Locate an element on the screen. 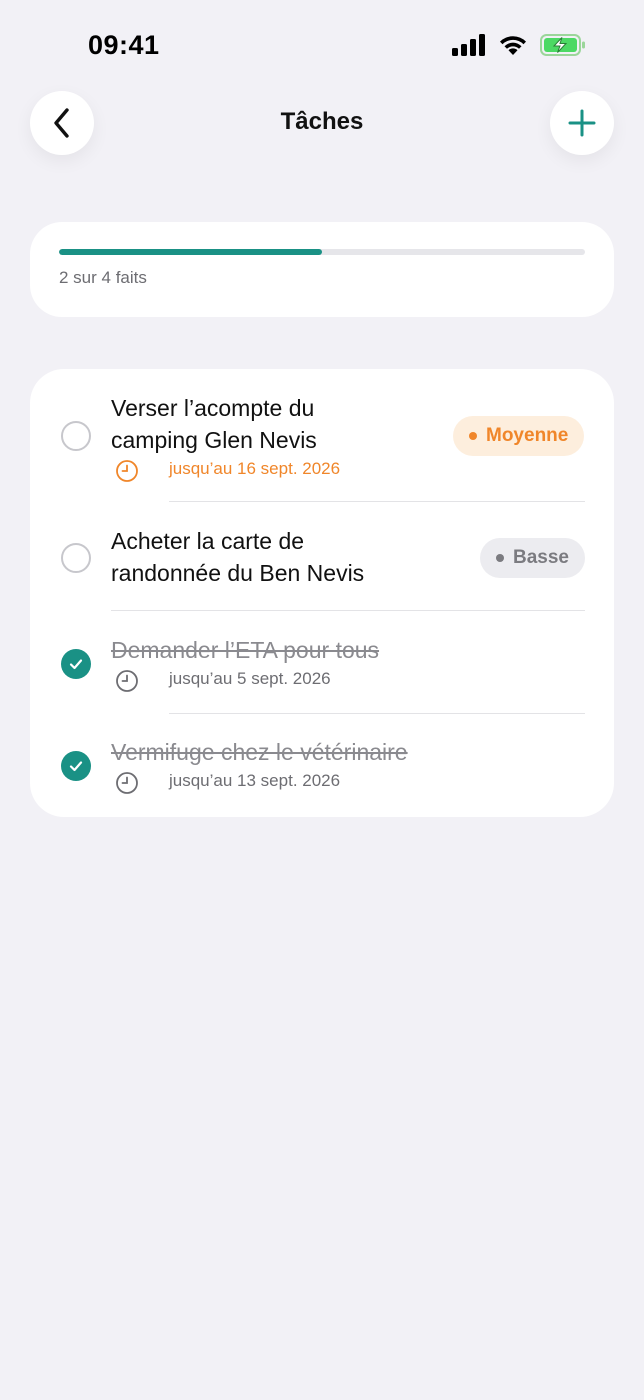 This screenshot has height=1400, width=644. wifi-icon is located at coordinates (513, 45).